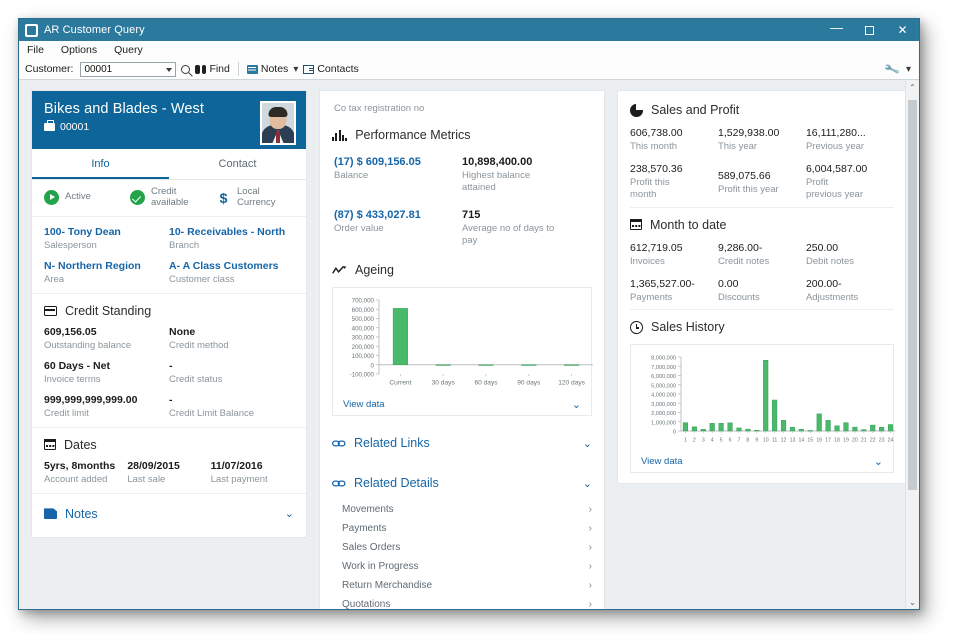 The image size is (960, 634). Describe the element at coordinates (100, 164) in the screenshot. I see `tab-info: Info` at that location.